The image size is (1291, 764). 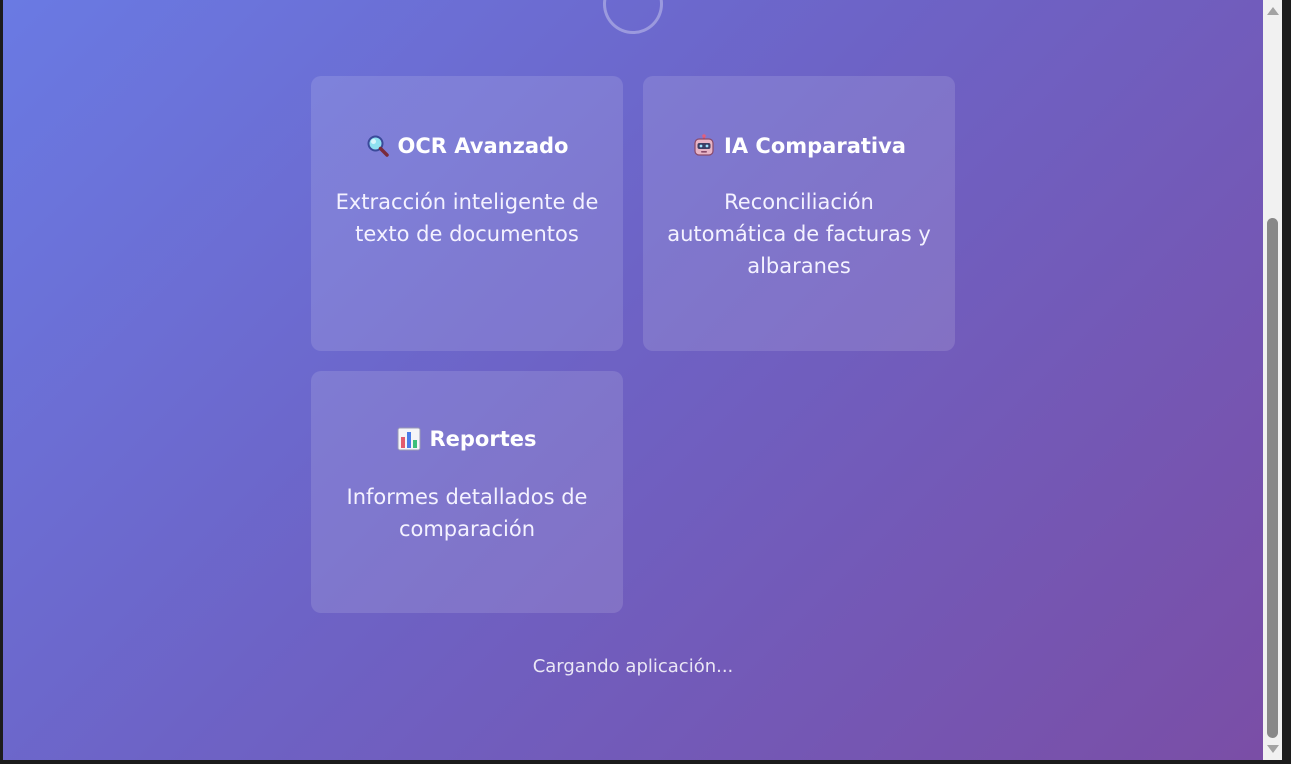 What do you see at coordinates (1273, 11) in the screenshot?
I see `scroll-up-arrow-icon` at bounding box center [1273, 11].